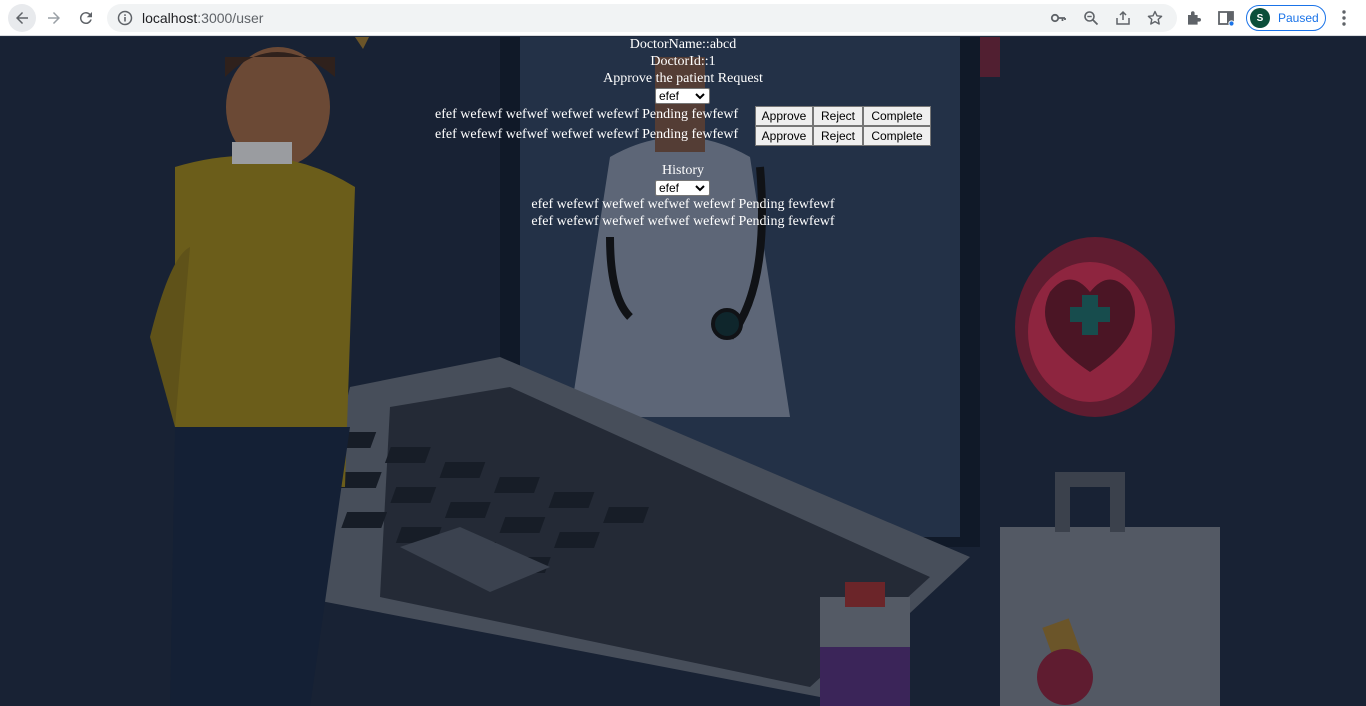 This screenshot has width=1366, height=706. I want to click on address-bar: localhost:3000/user, so click(642, 18).